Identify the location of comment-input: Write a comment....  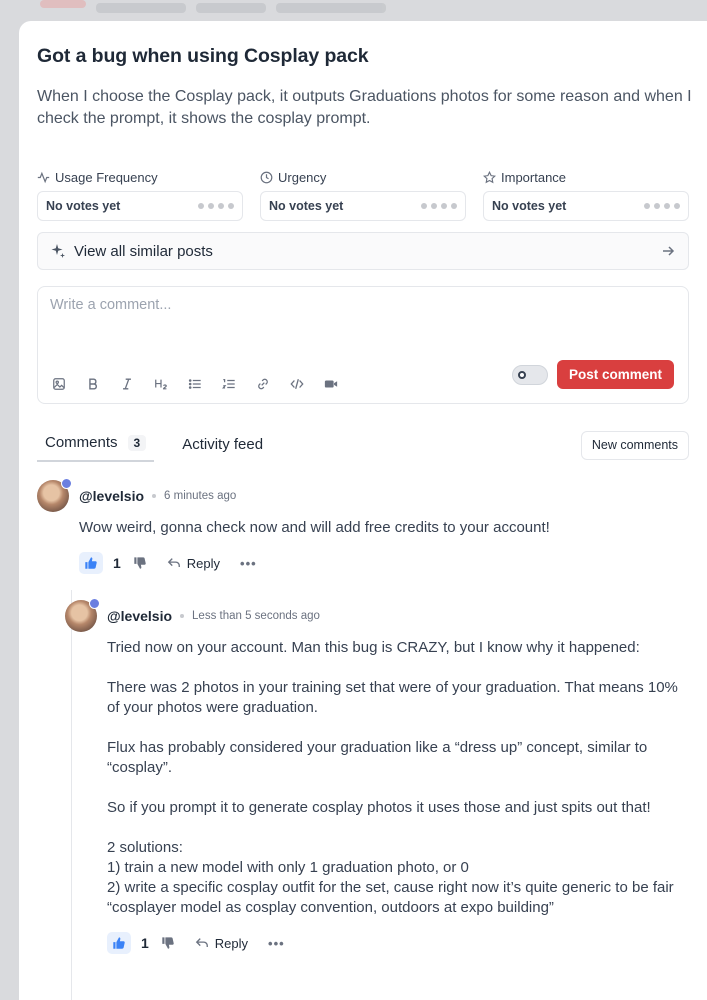
(110, 305).